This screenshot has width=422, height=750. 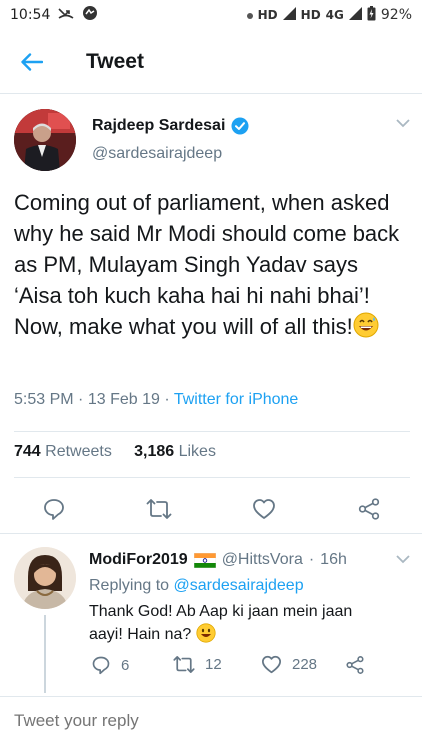 I want to click on reply-share-button, so click(x=355, y=665).